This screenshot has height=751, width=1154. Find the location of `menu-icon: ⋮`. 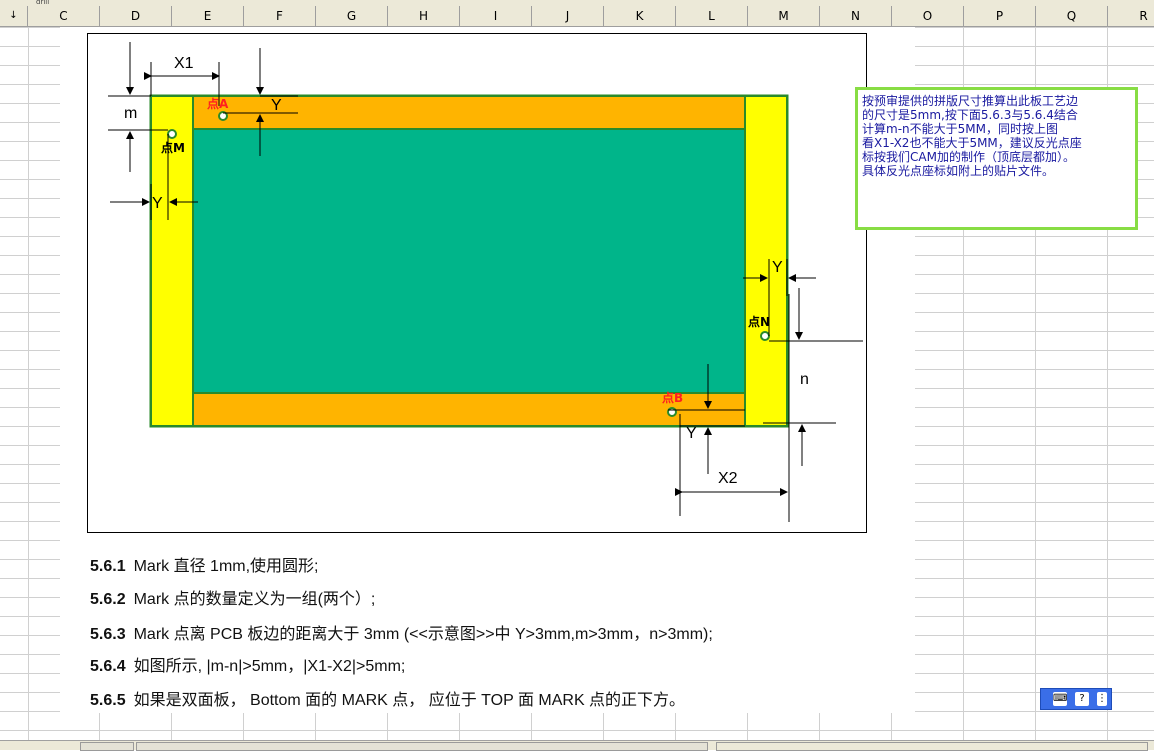

menu-icon: ⋮ is located at coordinates (1102, 699).